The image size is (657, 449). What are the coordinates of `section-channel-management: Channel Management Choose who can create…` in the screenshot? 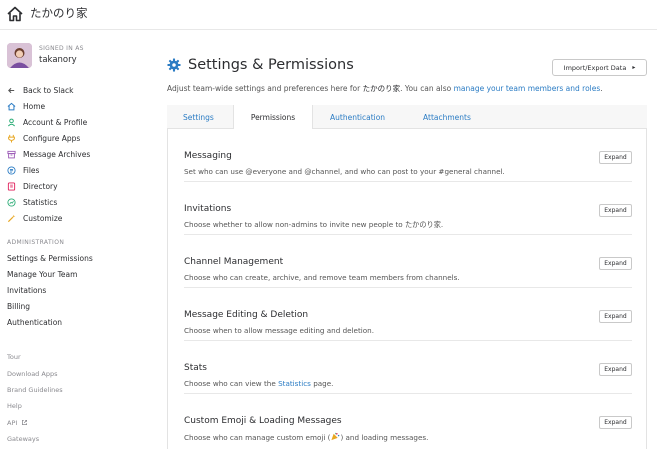 It's located at (408, 261).